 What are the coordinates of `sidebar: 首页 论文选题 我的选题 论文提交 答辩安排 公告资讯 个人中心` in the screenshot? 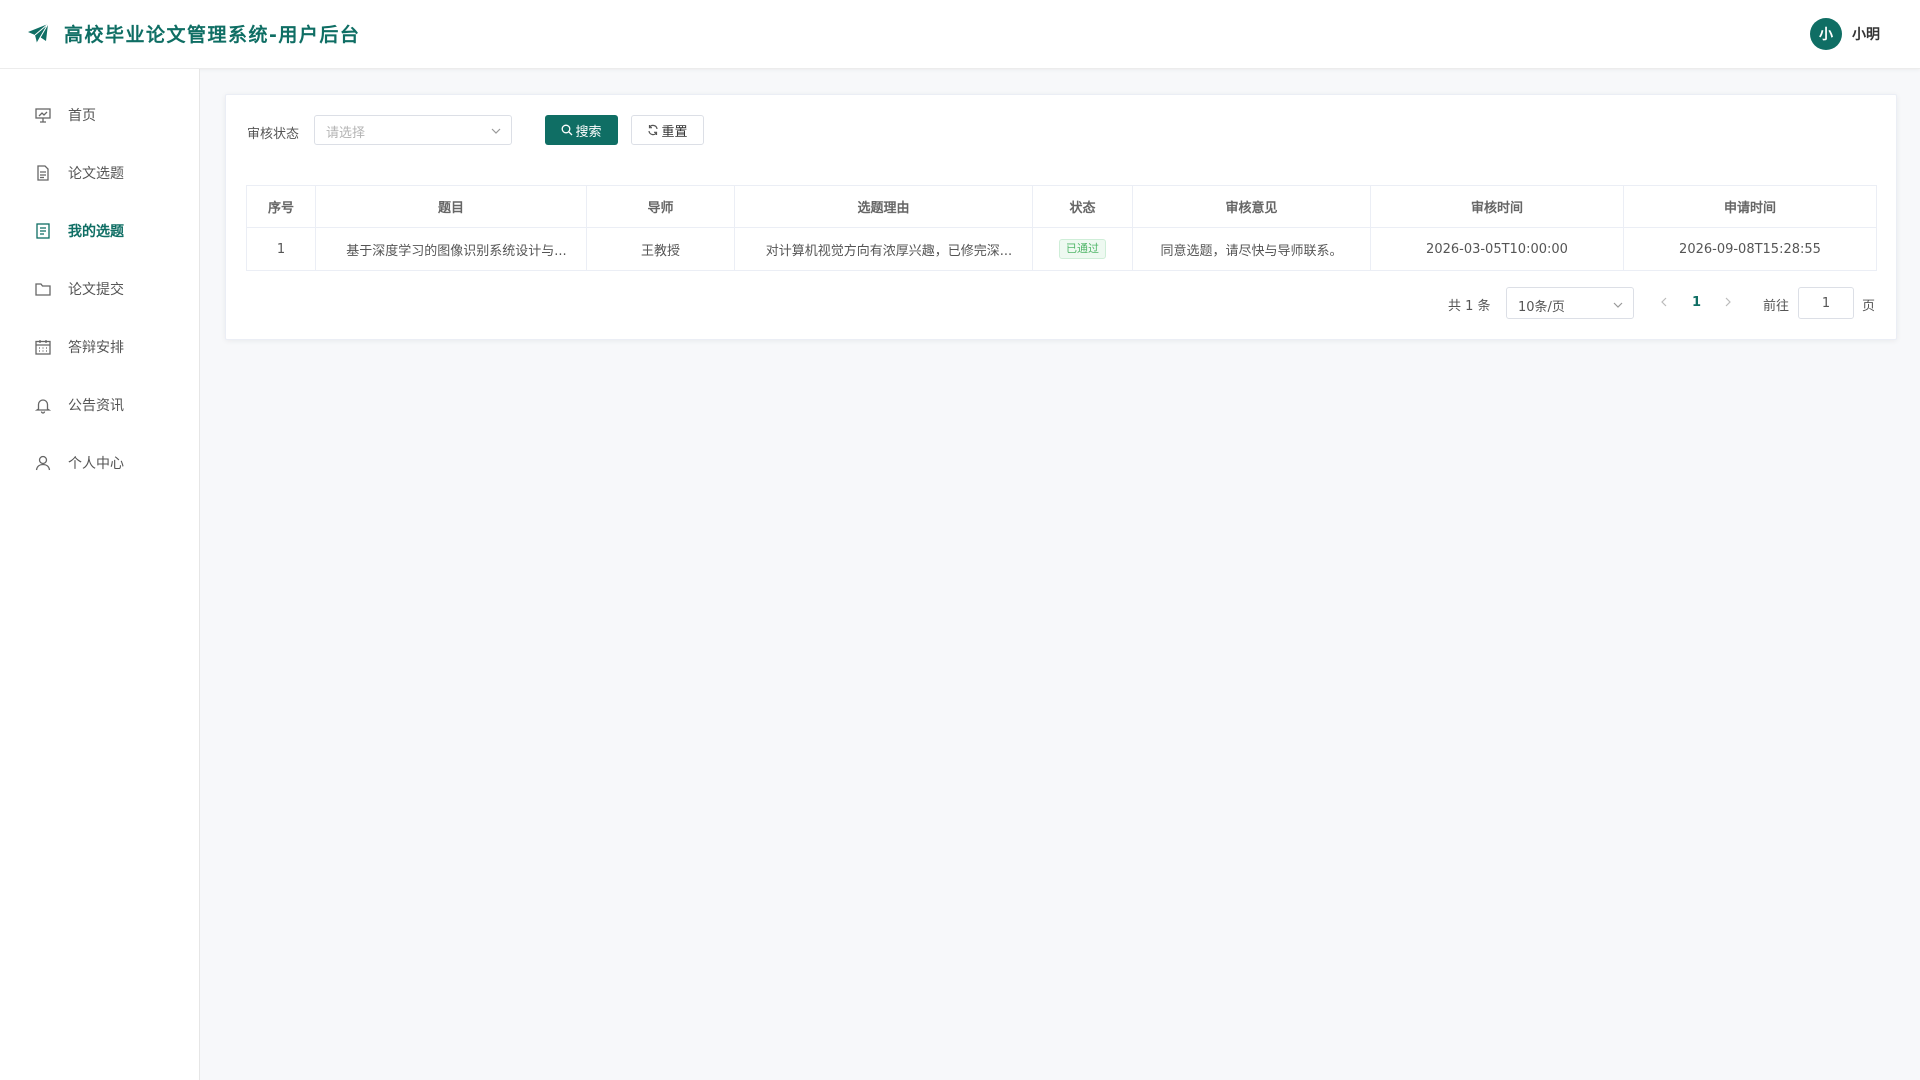 It's located at (100, 574).